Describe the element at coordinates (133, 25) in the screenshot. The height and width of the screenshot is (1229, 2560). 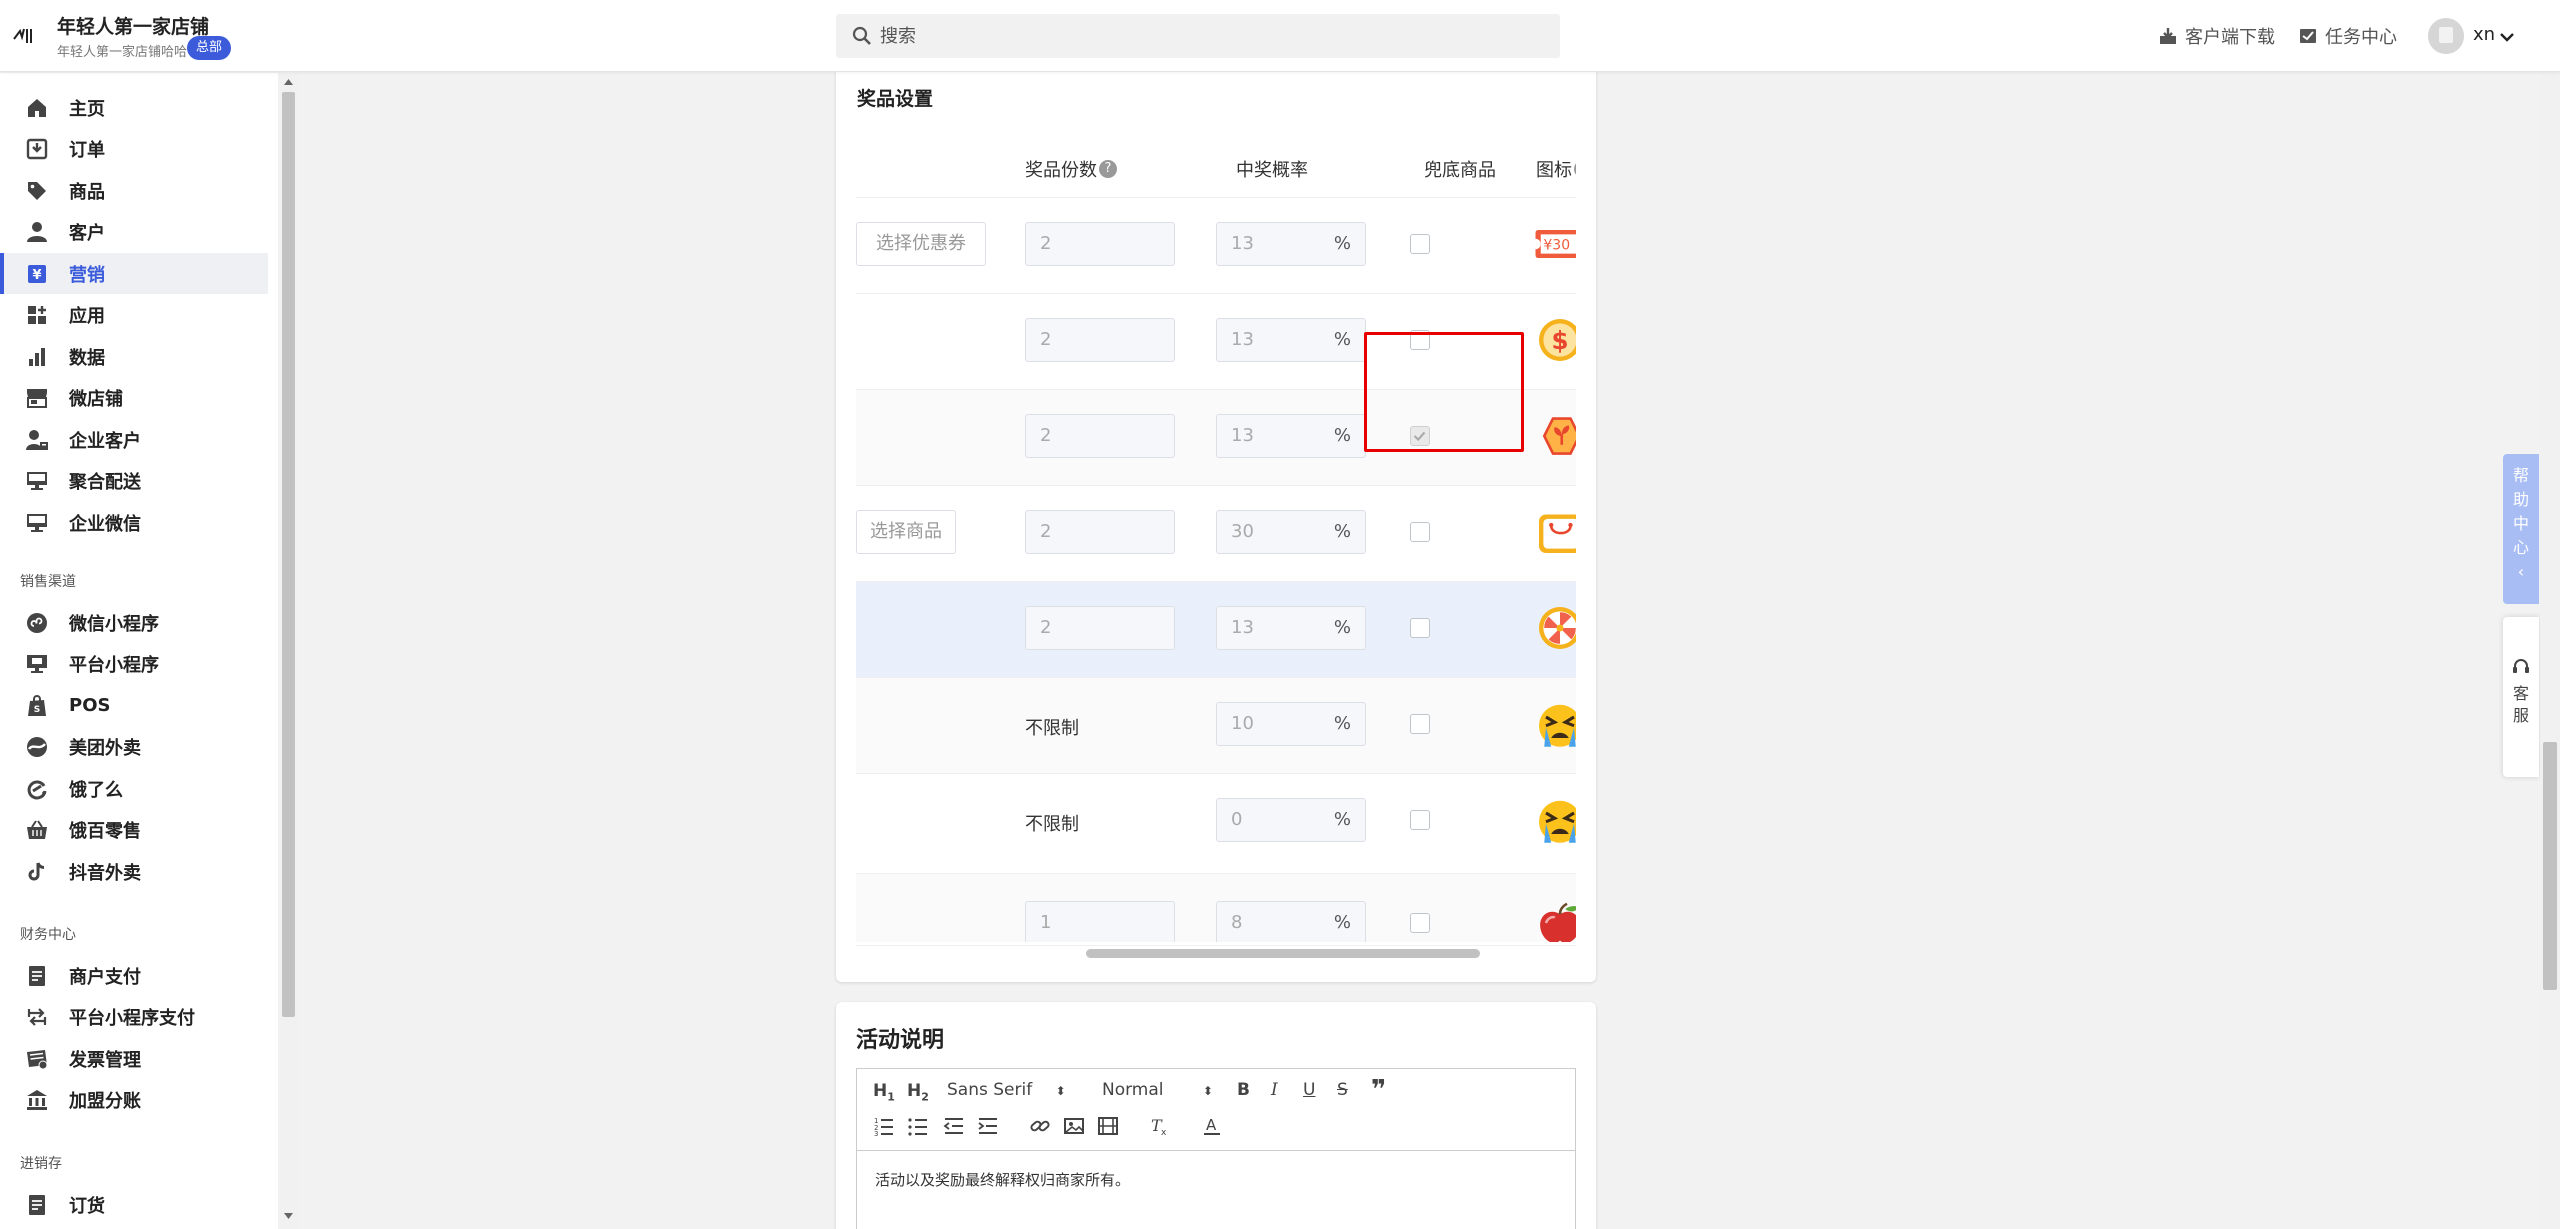
I see `store-name: 年轻人第一家店铺` at that location.